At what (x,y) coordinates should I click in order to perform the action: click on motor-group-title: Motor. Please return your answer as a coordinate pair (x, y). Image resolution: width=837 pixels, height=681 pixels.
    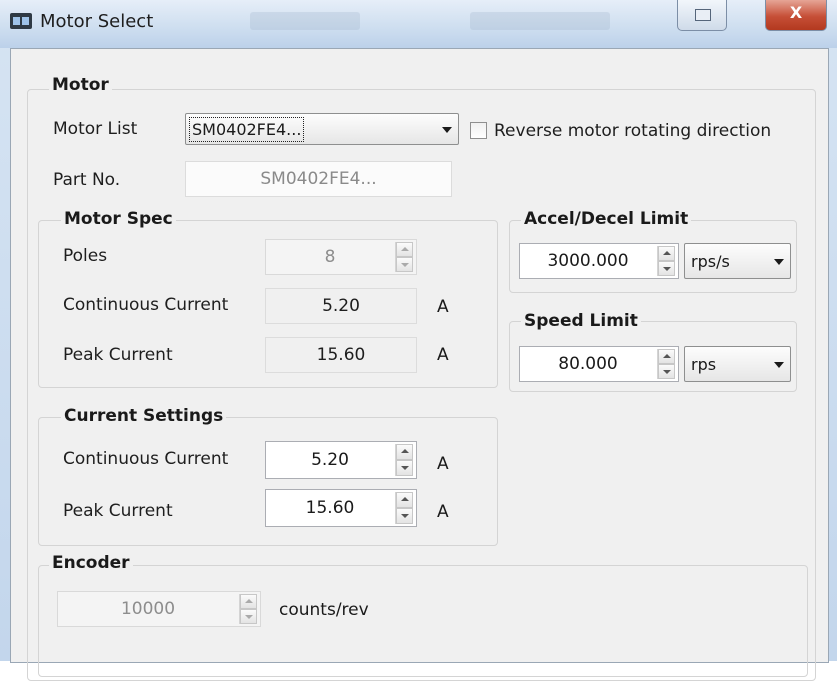
    Looking at the image, I should click on (80, 85).